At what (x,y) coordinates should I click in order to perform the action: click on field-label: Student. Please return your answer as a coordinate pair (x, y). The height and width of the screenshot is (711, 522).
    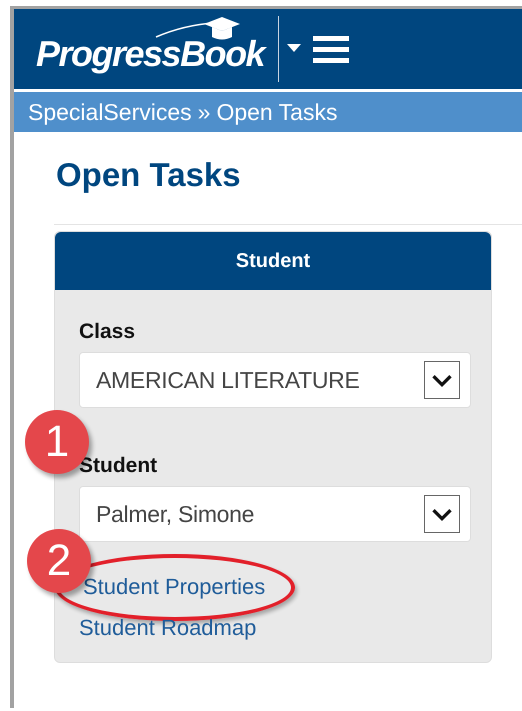
    Looking at the image, I should click on (118, 466).